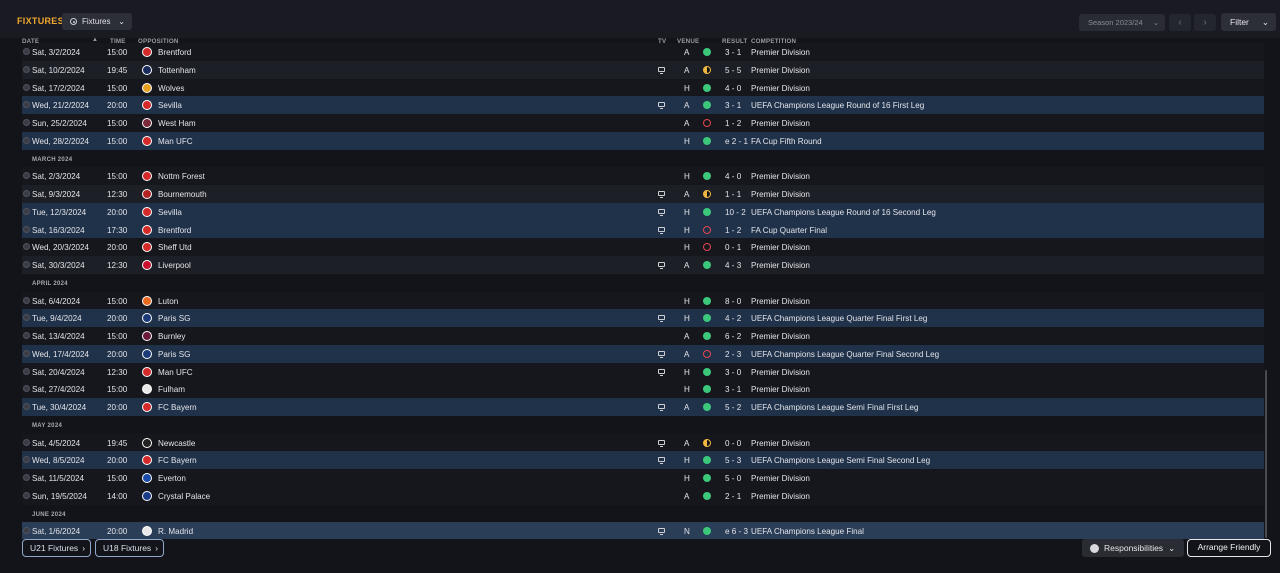  I want to click on previous-button: ‹, so click(1180, 22).